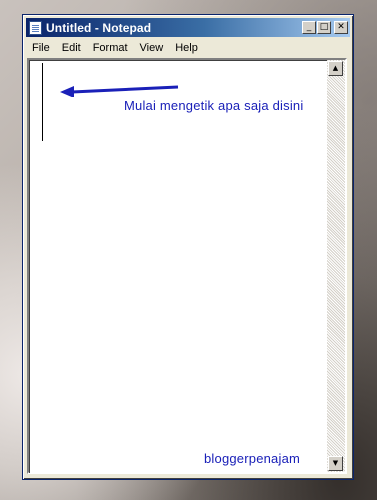 The height and width of the screenshot is (500, 377). Describe the element at coordinates (152, 48) in the screenshot. I see `menu-view: View` at that location.